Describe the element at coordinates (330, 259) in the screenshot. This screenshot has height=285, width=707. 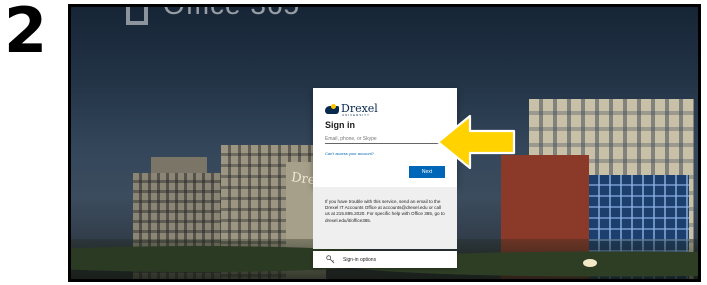
I see `key-icon` at that location.